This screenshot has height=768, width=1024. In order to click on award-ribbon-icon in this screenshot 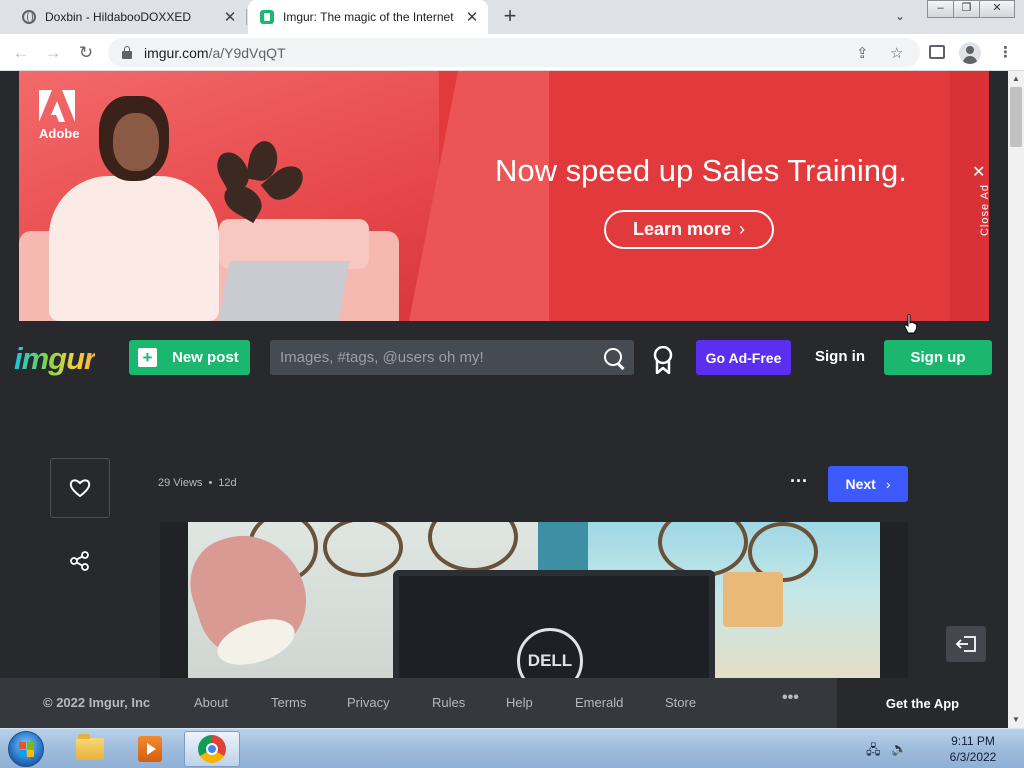, I will do `click(663, 360)`.